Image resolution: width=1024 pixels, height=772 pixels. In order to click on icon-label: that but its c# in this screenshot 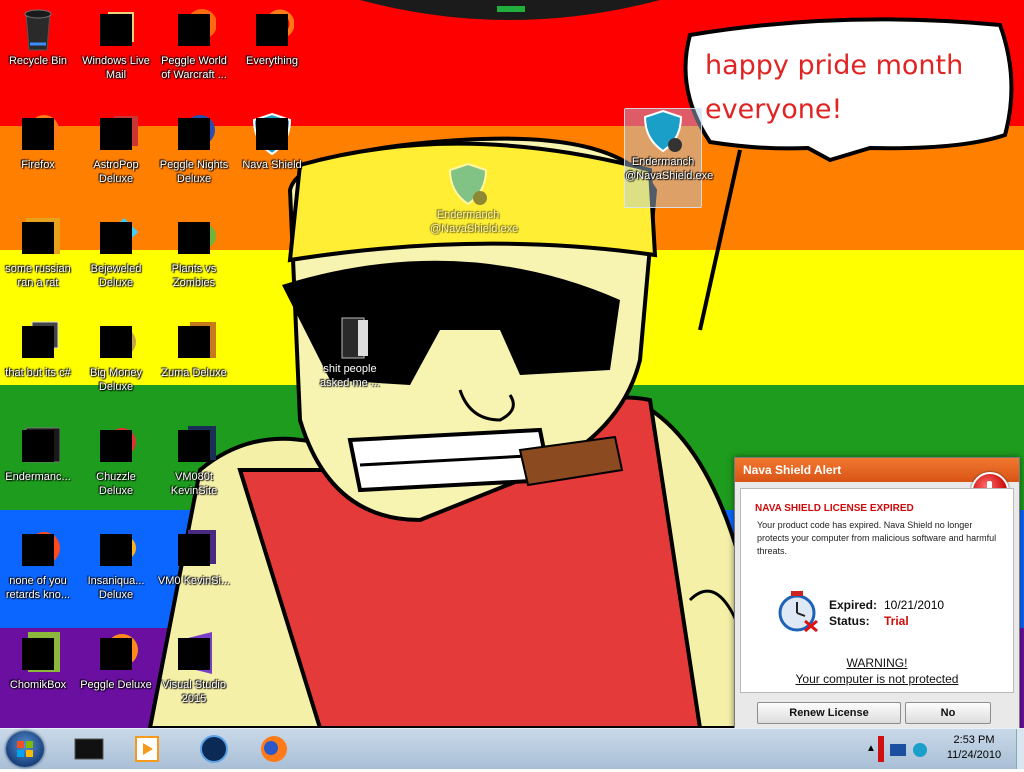, I will do `click(38, 373)`.